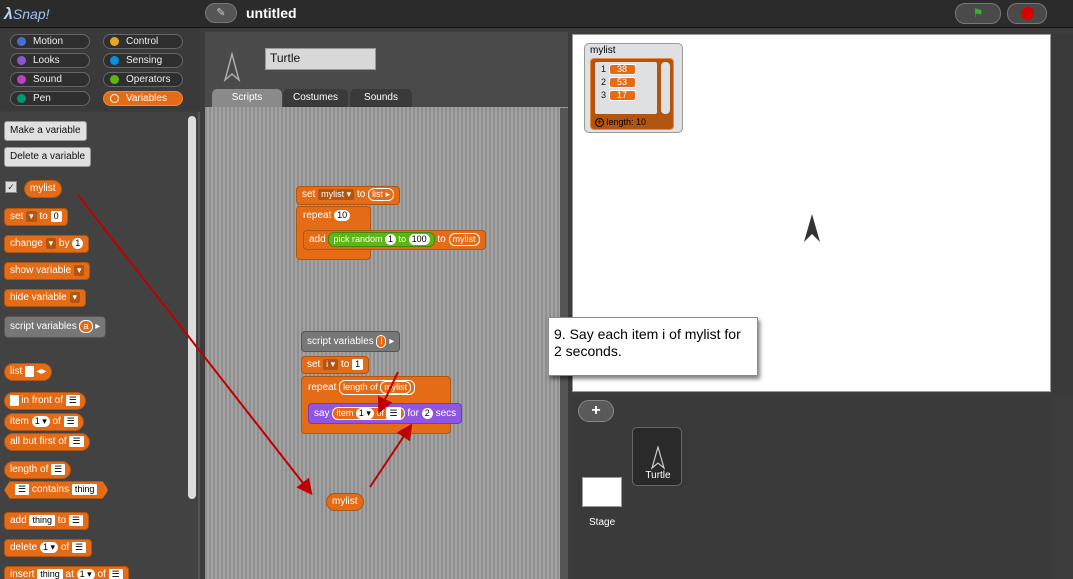  I want to click on mylist-watcher: mylist 1 38 2 53 3 17 + length: 10, so click(633, 88).